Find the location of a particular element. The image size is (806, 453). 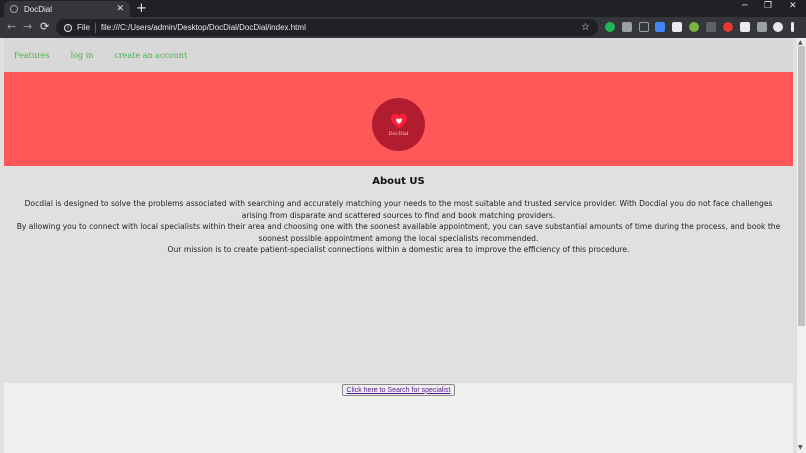

nav-link-create-account: create an account is located at coordinates (150, 55).